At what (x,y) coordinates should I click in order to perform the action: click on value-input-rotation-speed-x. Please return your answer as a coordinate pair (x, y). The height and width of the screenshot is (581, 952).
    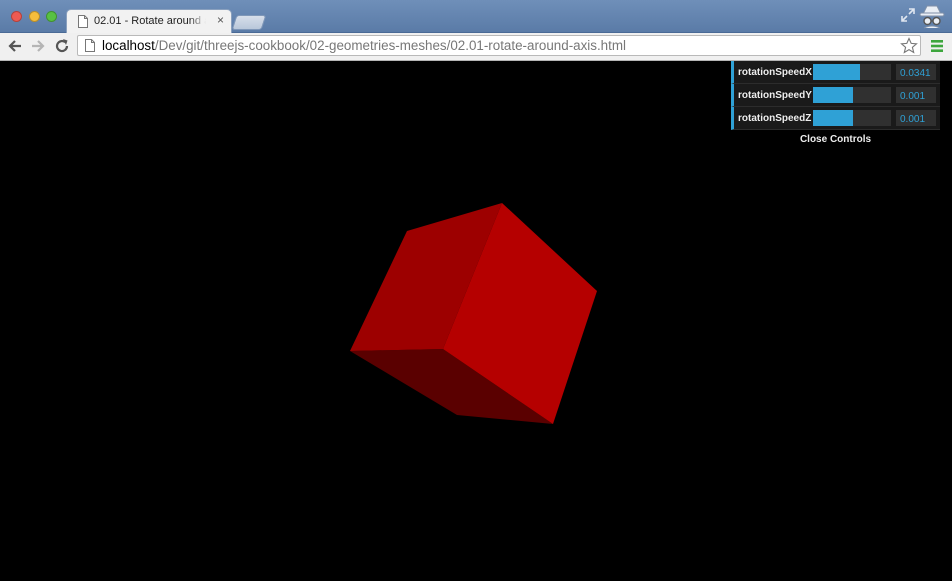
    Looking at the image, I should click on (916, 72).